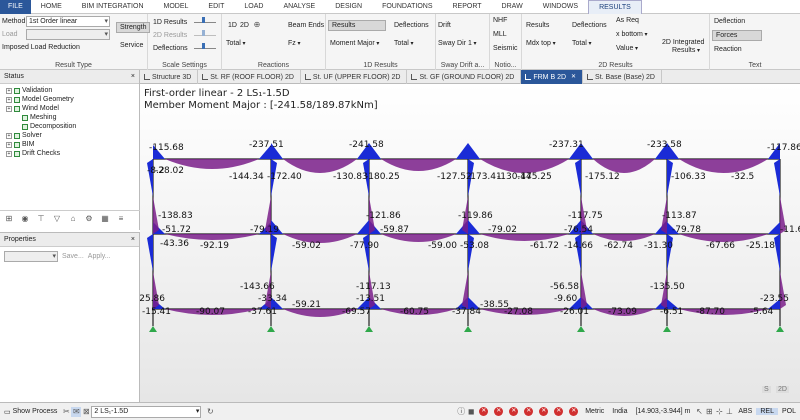  What do you see at coordinates (471, 412) in the screenshot?
I see `stop-icon: ◼` at bounding box center [471, 412].